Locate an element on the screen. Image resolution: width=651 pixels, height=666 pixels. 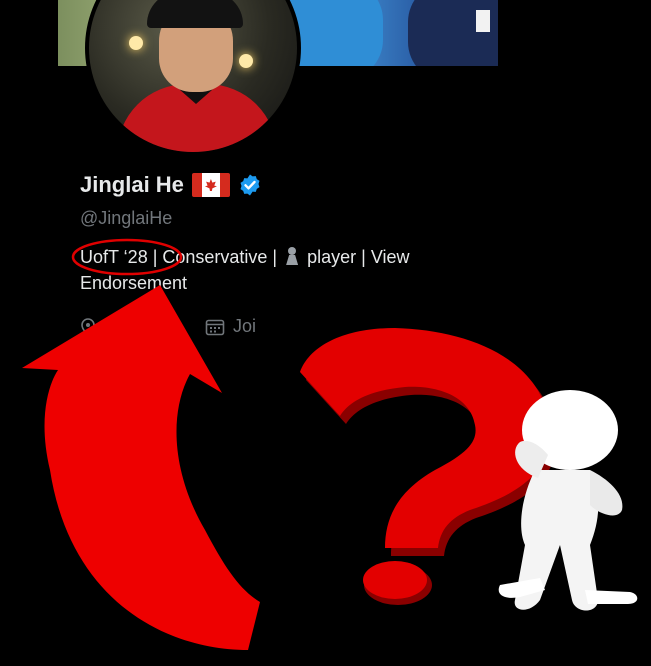
username-handle: @JinglaiHe is located at coordinates (126, 218).